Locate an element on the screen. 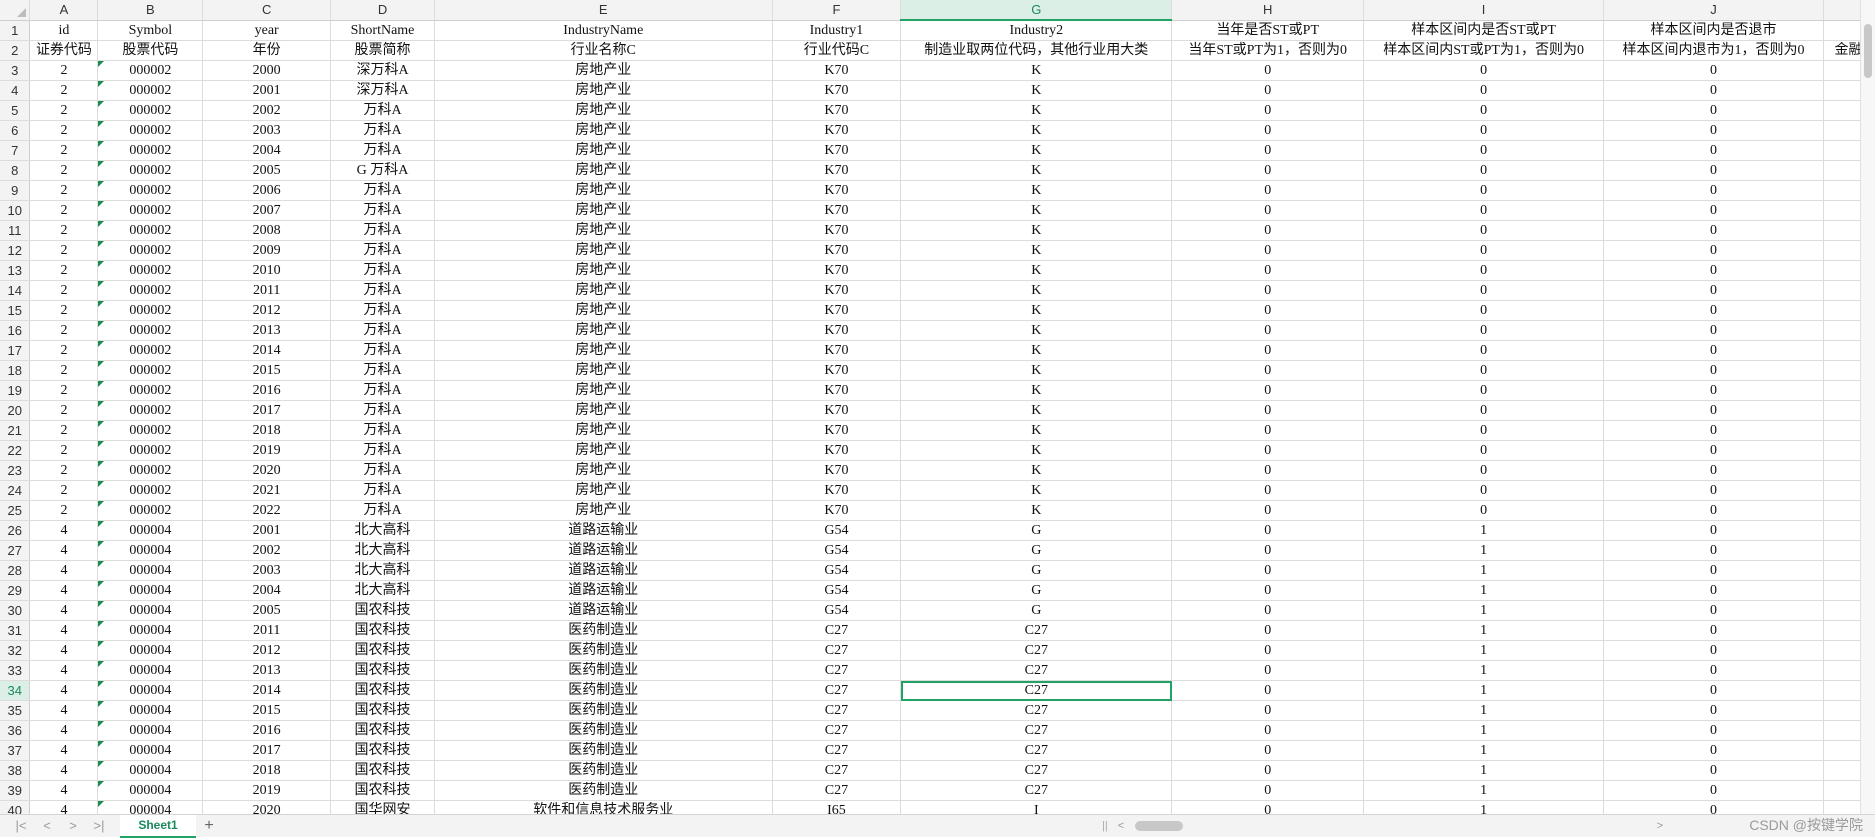 Image resolution: width=1875 pixels, height=838 pixels. cell-year: 2019 is located at coordinates (267, 450).